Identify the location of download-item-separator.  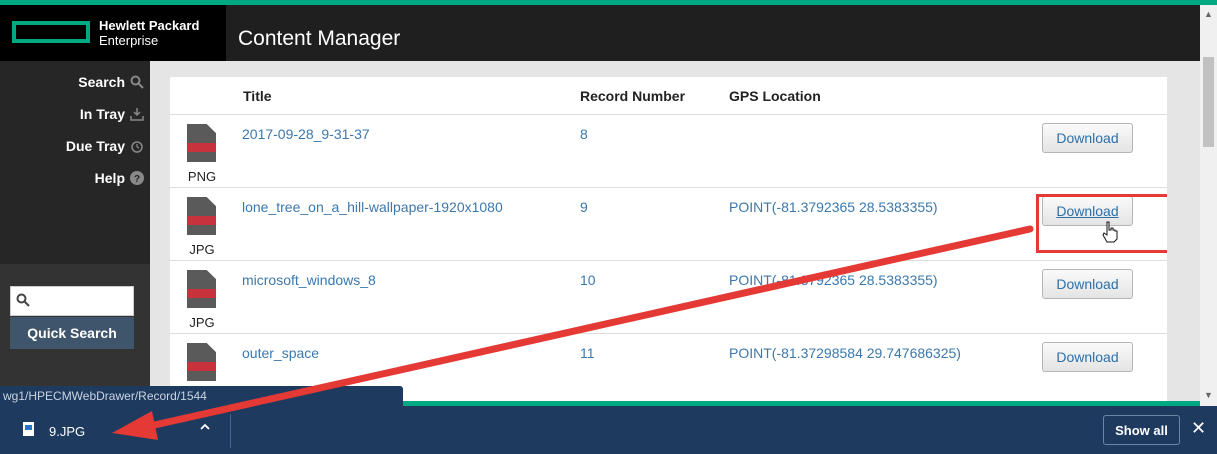
(230, 431).